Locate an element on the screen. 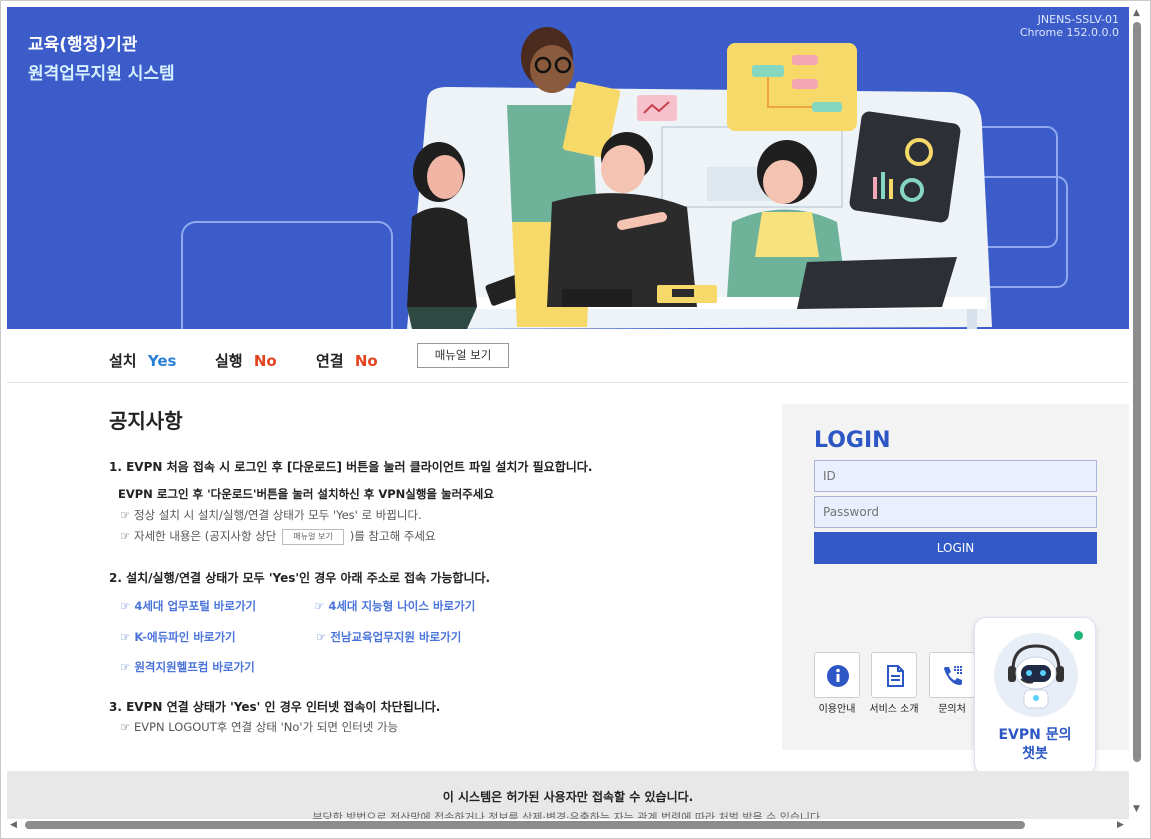 This screenshot has width=1151, height=839. connect-label: 연결 is located at coordinates (330, 361).